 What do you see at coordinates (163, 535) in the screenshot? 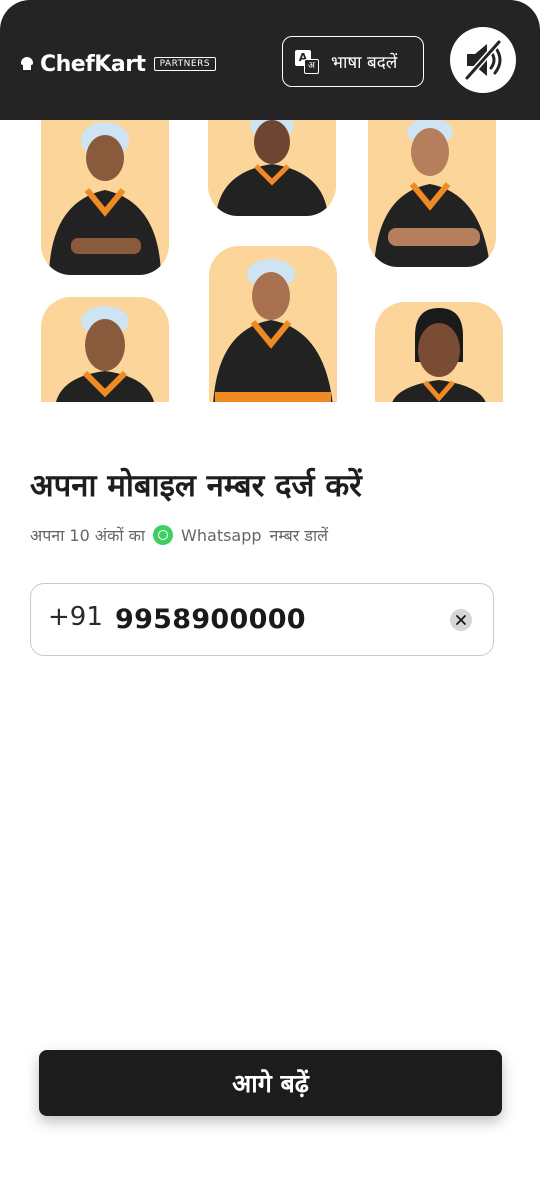
I see `whatsapp-icon` at bounding box center [163, 535].